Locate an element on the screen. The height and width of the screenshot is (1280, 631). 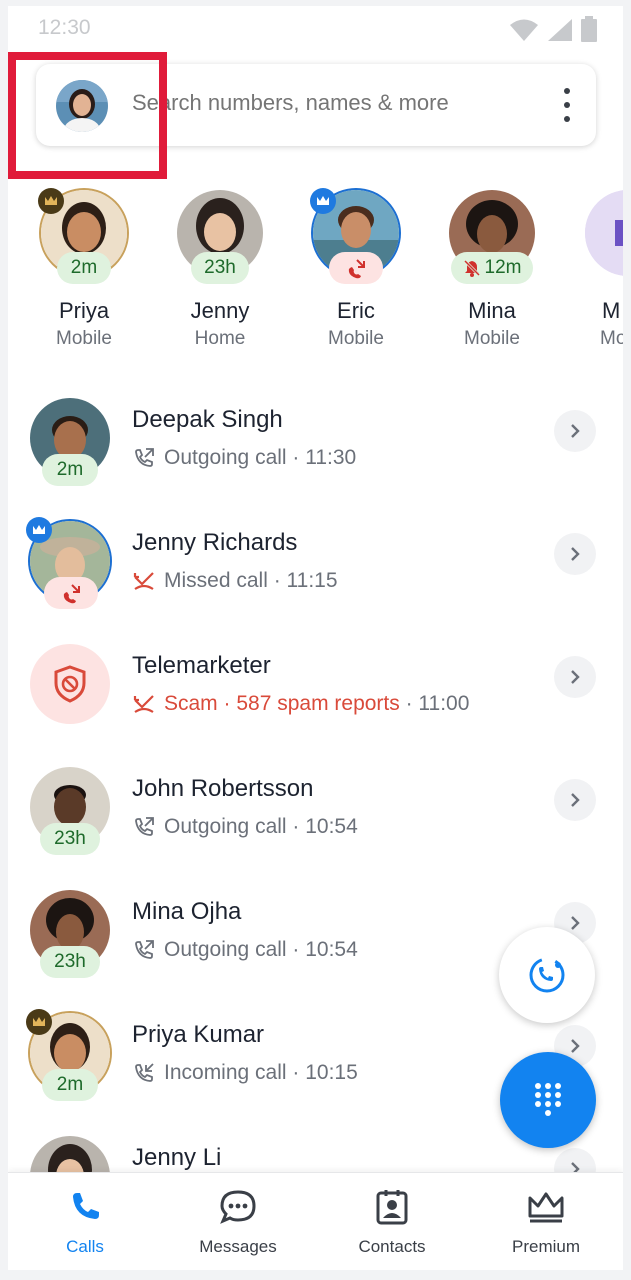
call-detail-text: Missed call · 11:15 is located at coordinates (251, 580).